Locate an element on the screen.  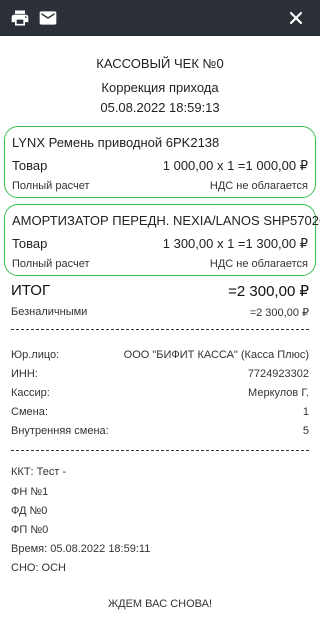
envelope-icon is located at coordinates (48, 18).